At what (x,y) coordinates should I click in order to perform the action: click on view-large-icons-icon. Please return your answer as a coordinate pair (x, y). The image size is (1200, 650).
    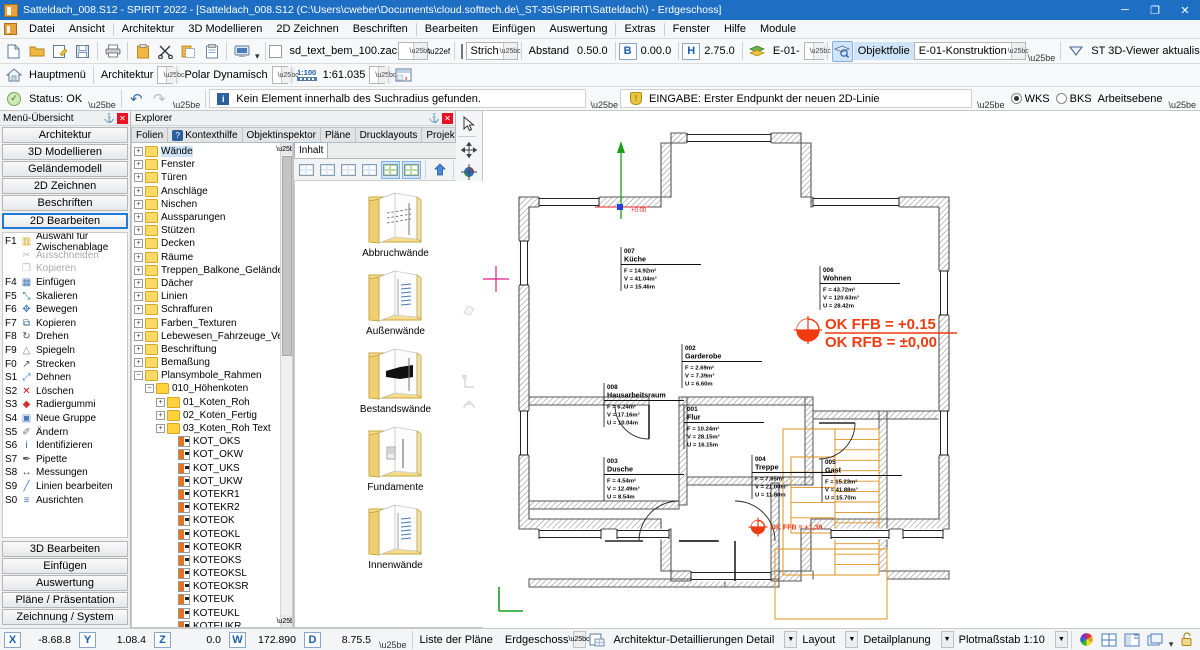
    Looking at the image, I should click on (390, 169).